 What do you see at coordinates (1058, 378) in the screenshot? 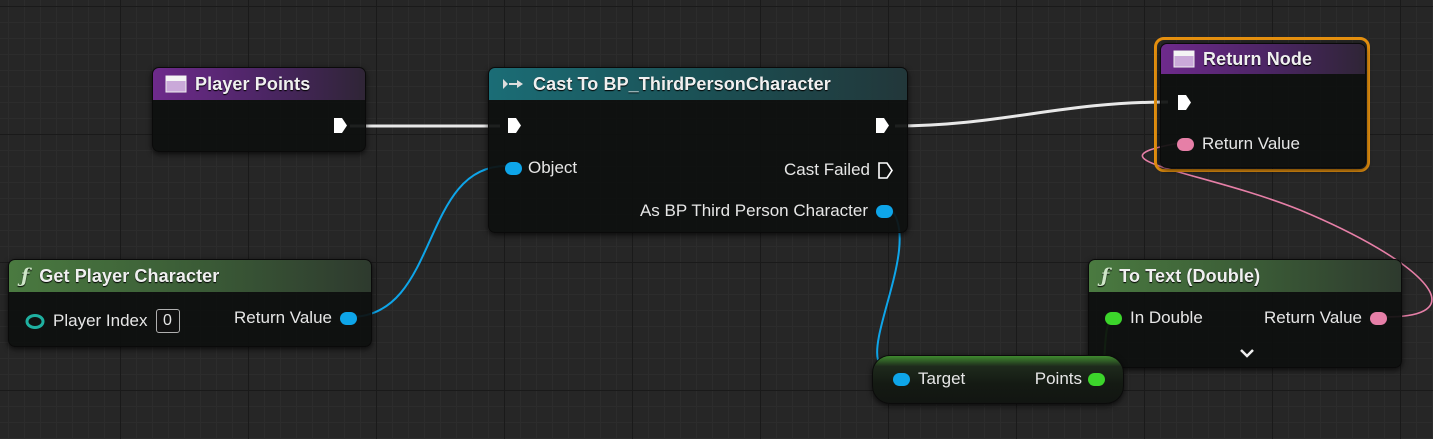
I see `points-label: Points` at bounding box center [1058, 378].